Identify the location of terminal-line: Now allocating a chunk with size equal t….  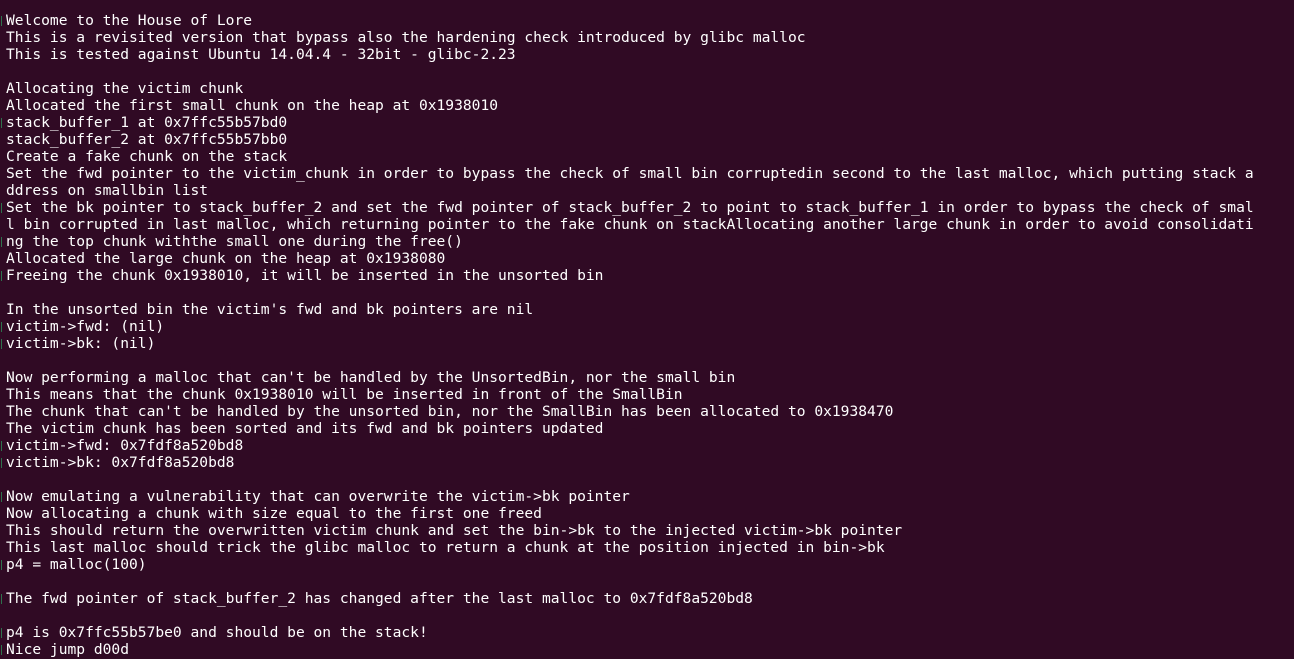
(274, 513).